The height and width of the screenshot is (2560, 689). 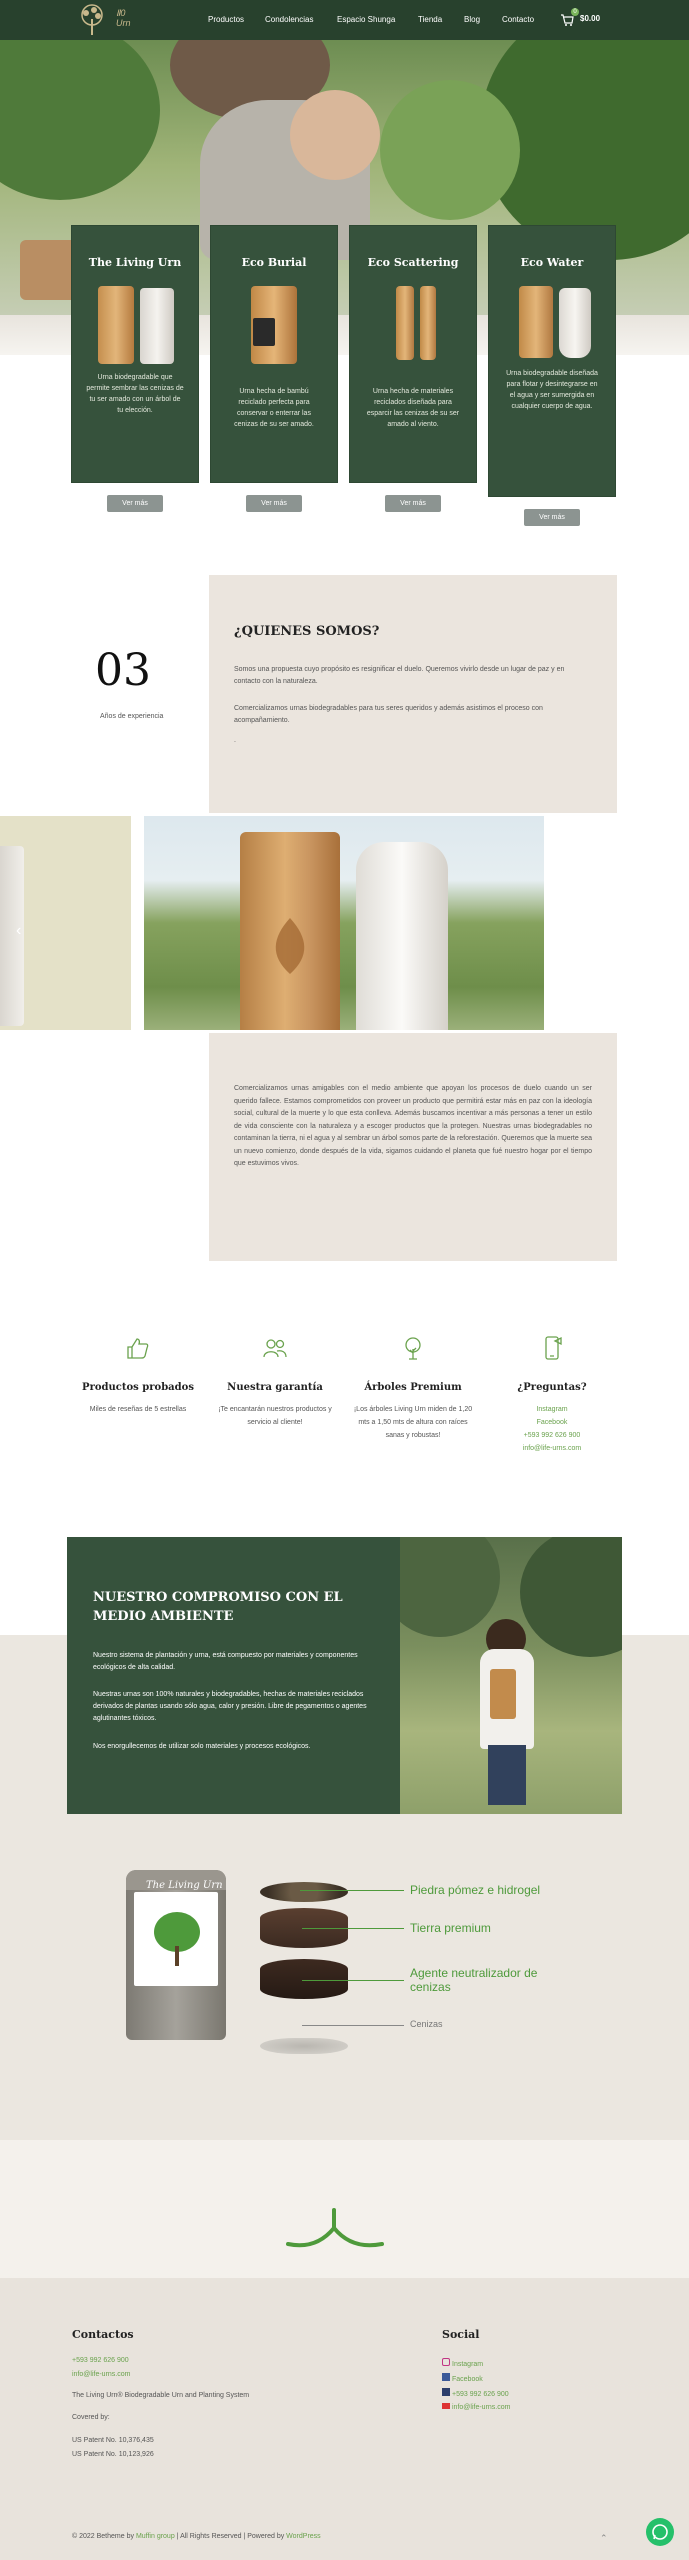 What do you see at coordinates (101, 2375) in the screenshot?
I see `footer-email-link: info@life-urns.com` at bounding box center [101, 2375].